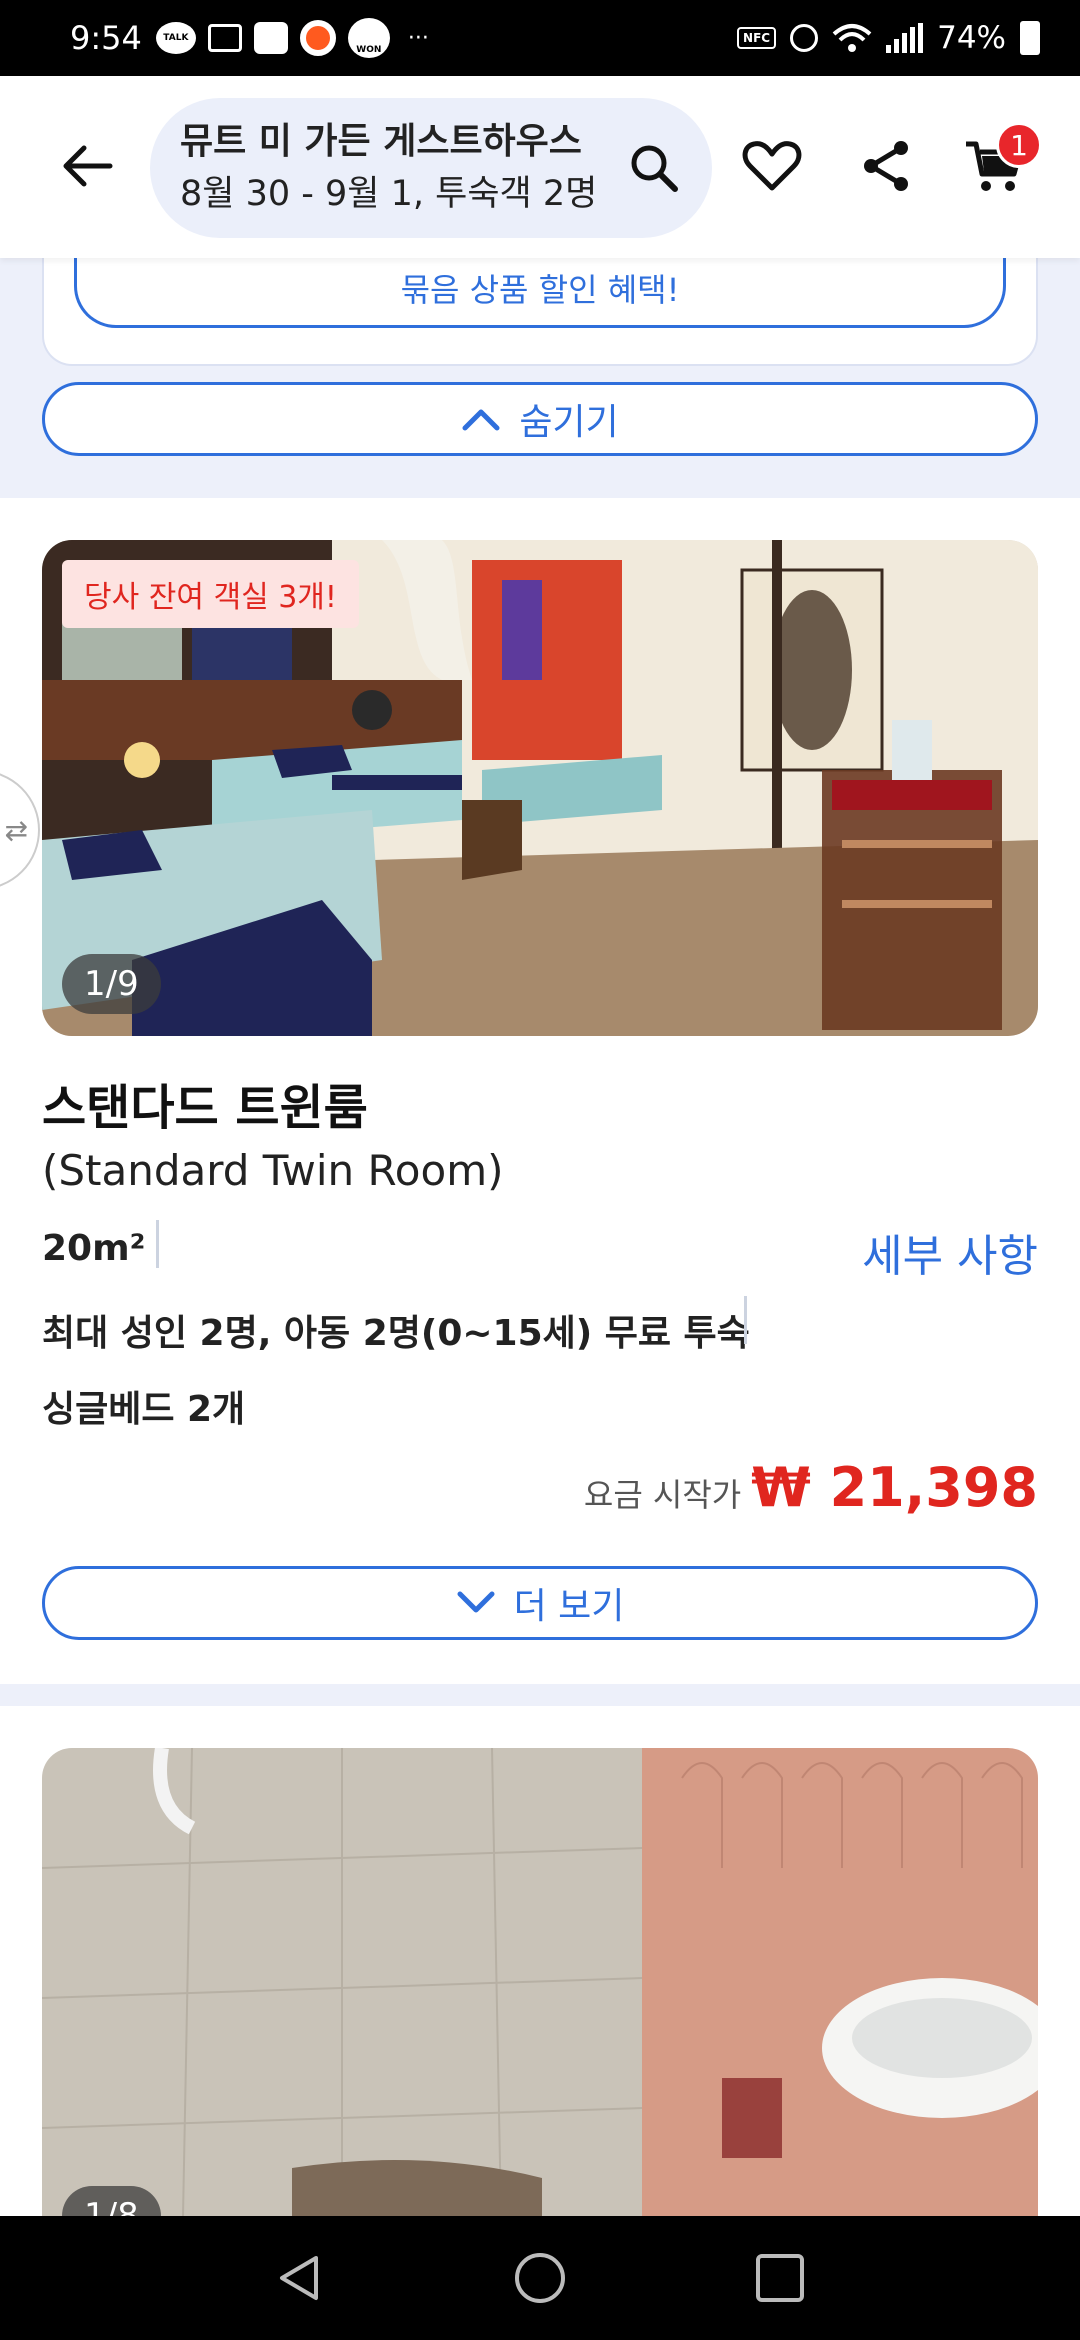 Image resolution: width=1080 pixels, height=2340 pixels. I want to click on photo-counter: 1/9, so click(111, 984).